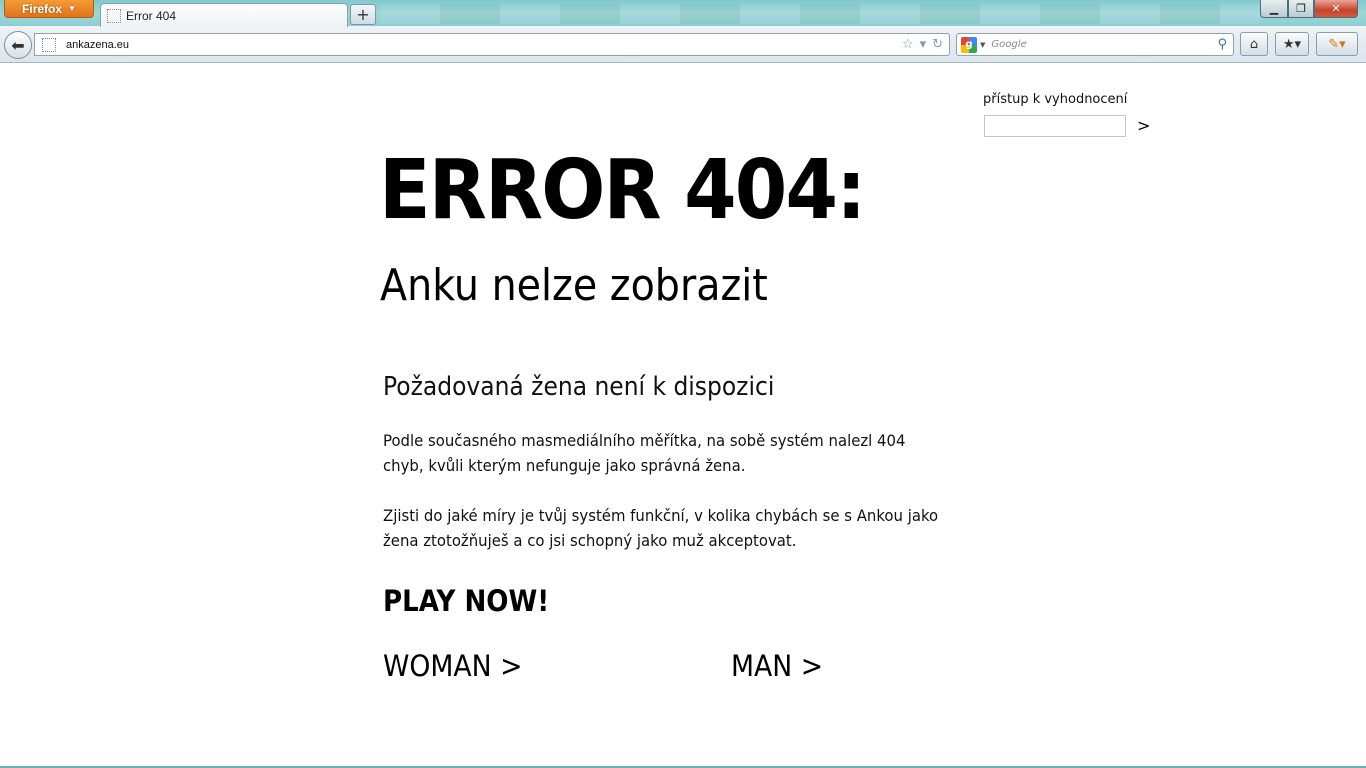 The height and width of the screenshot is (768, 1366). What do you see at coordinates (923, 44) in the screenshot?
I see `url-history-dropdown-icon: ▾` at bounding box center [923, 44].